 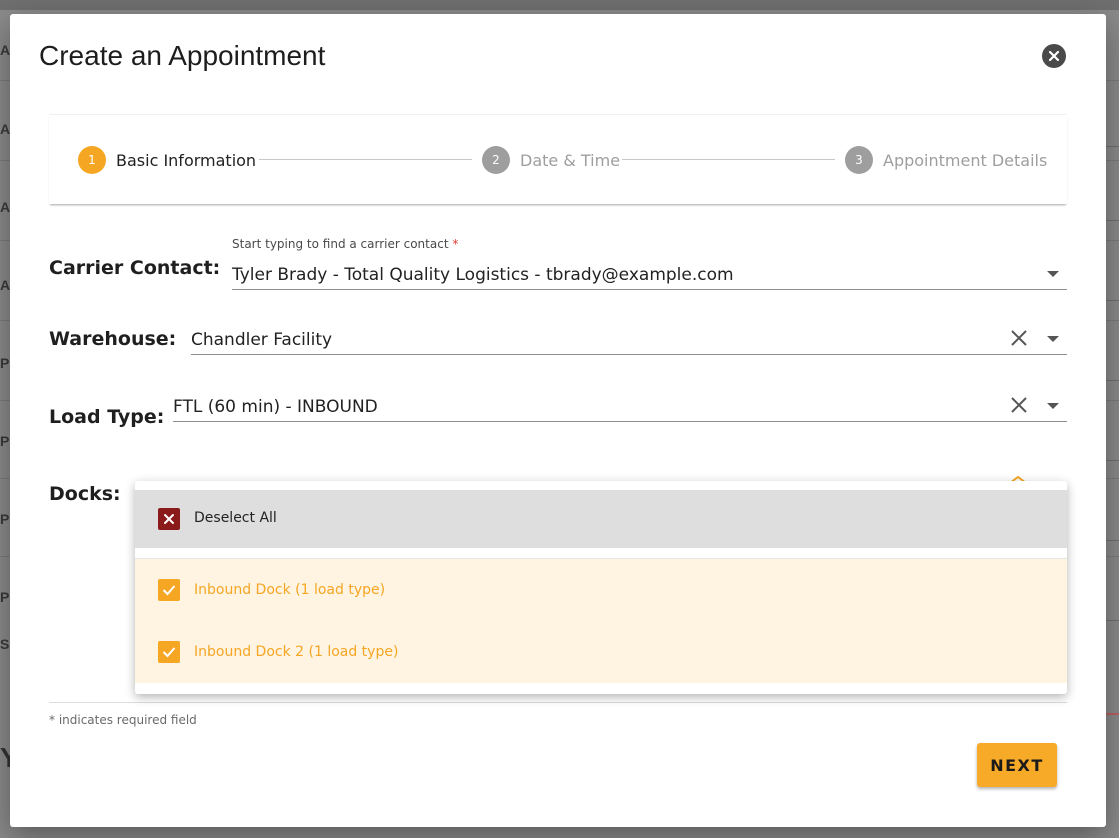 I want to click on load-type-value: FTL (60 min) - INBOUND, so click(x=275, y=407).